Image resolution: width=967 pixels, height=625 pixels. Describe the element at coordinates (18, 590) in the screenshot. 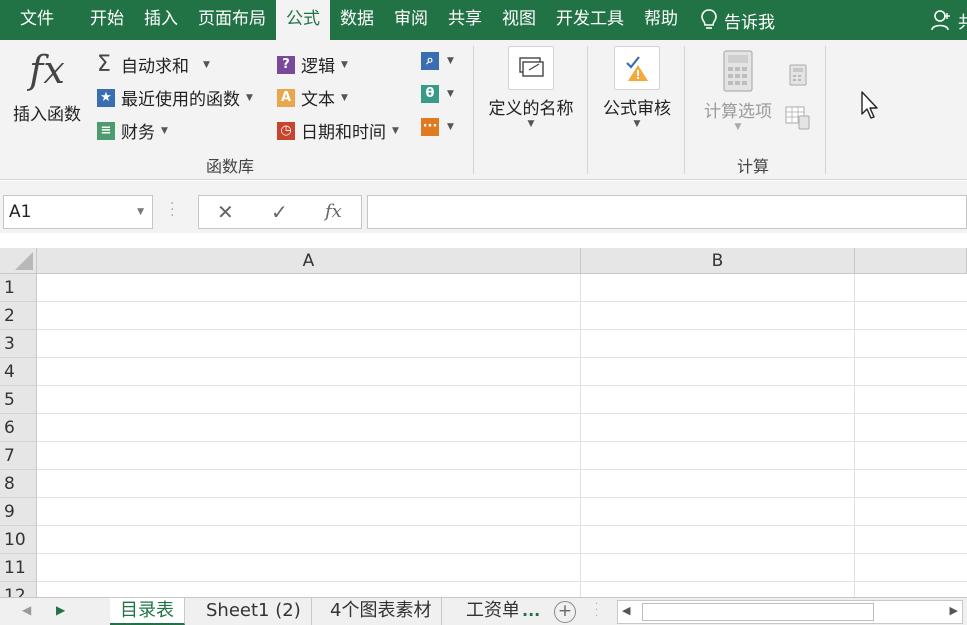

I see `row-header: 12` at that location.